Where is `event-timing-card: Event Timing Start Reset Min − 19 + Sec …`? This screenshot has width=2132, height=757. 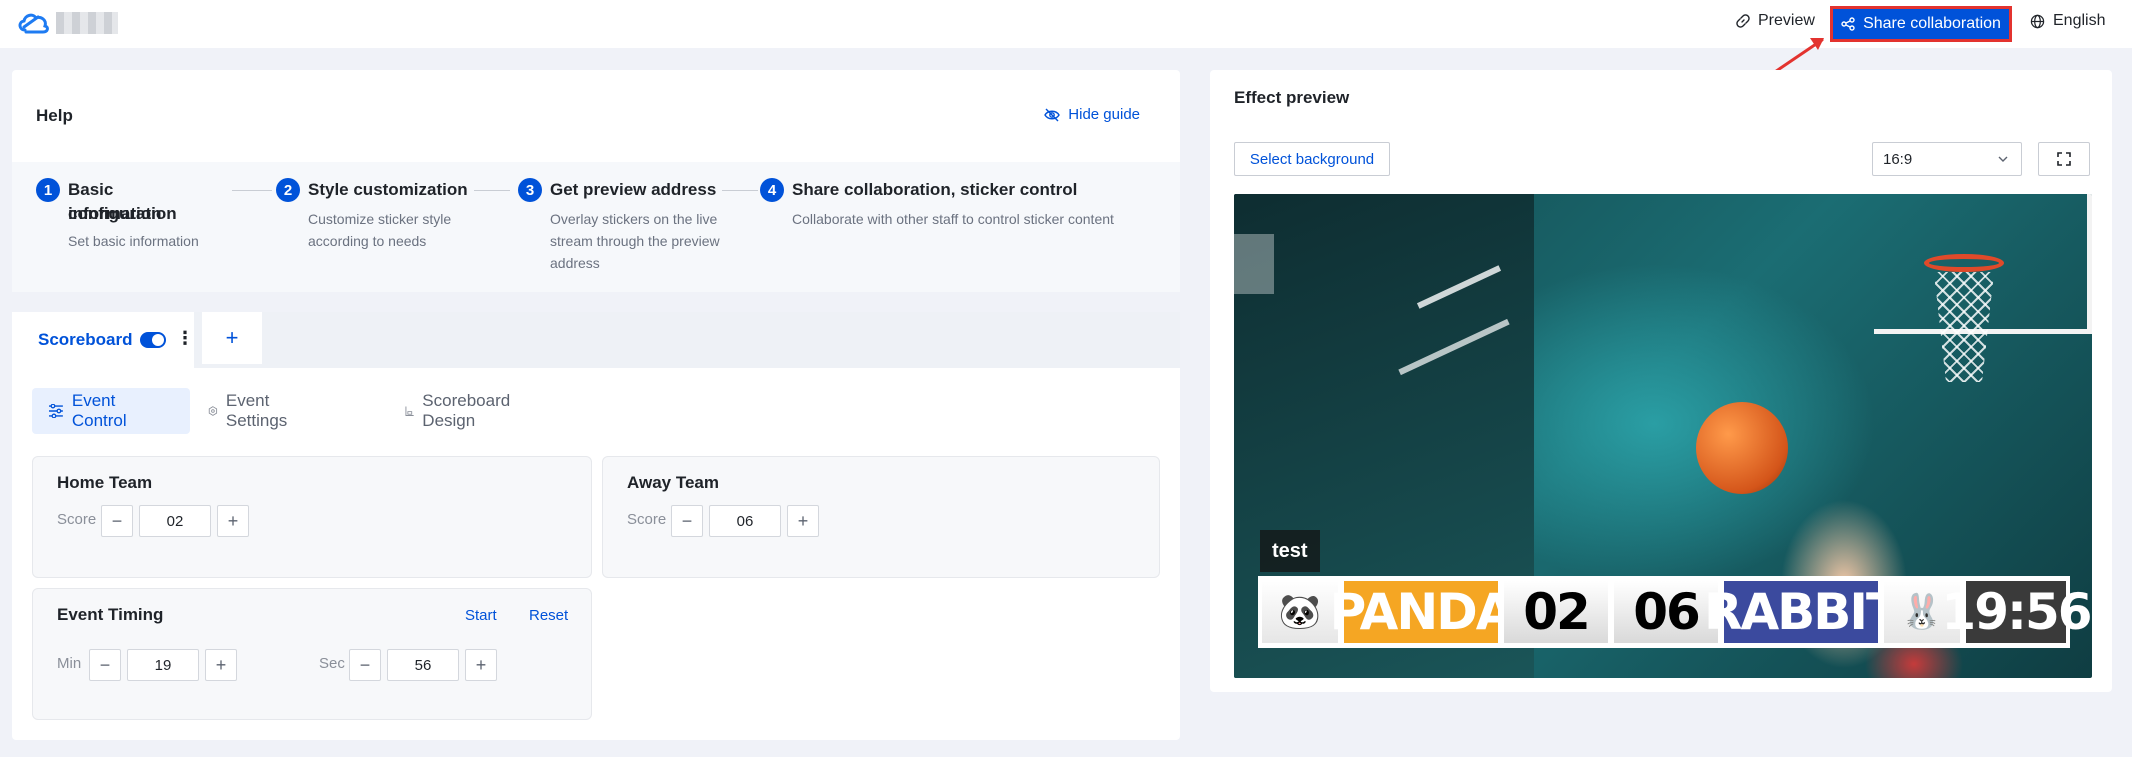
event-timing-card: Event Timing Start Reset Min − 19 + Sec … is located at coordinates (312, 654).